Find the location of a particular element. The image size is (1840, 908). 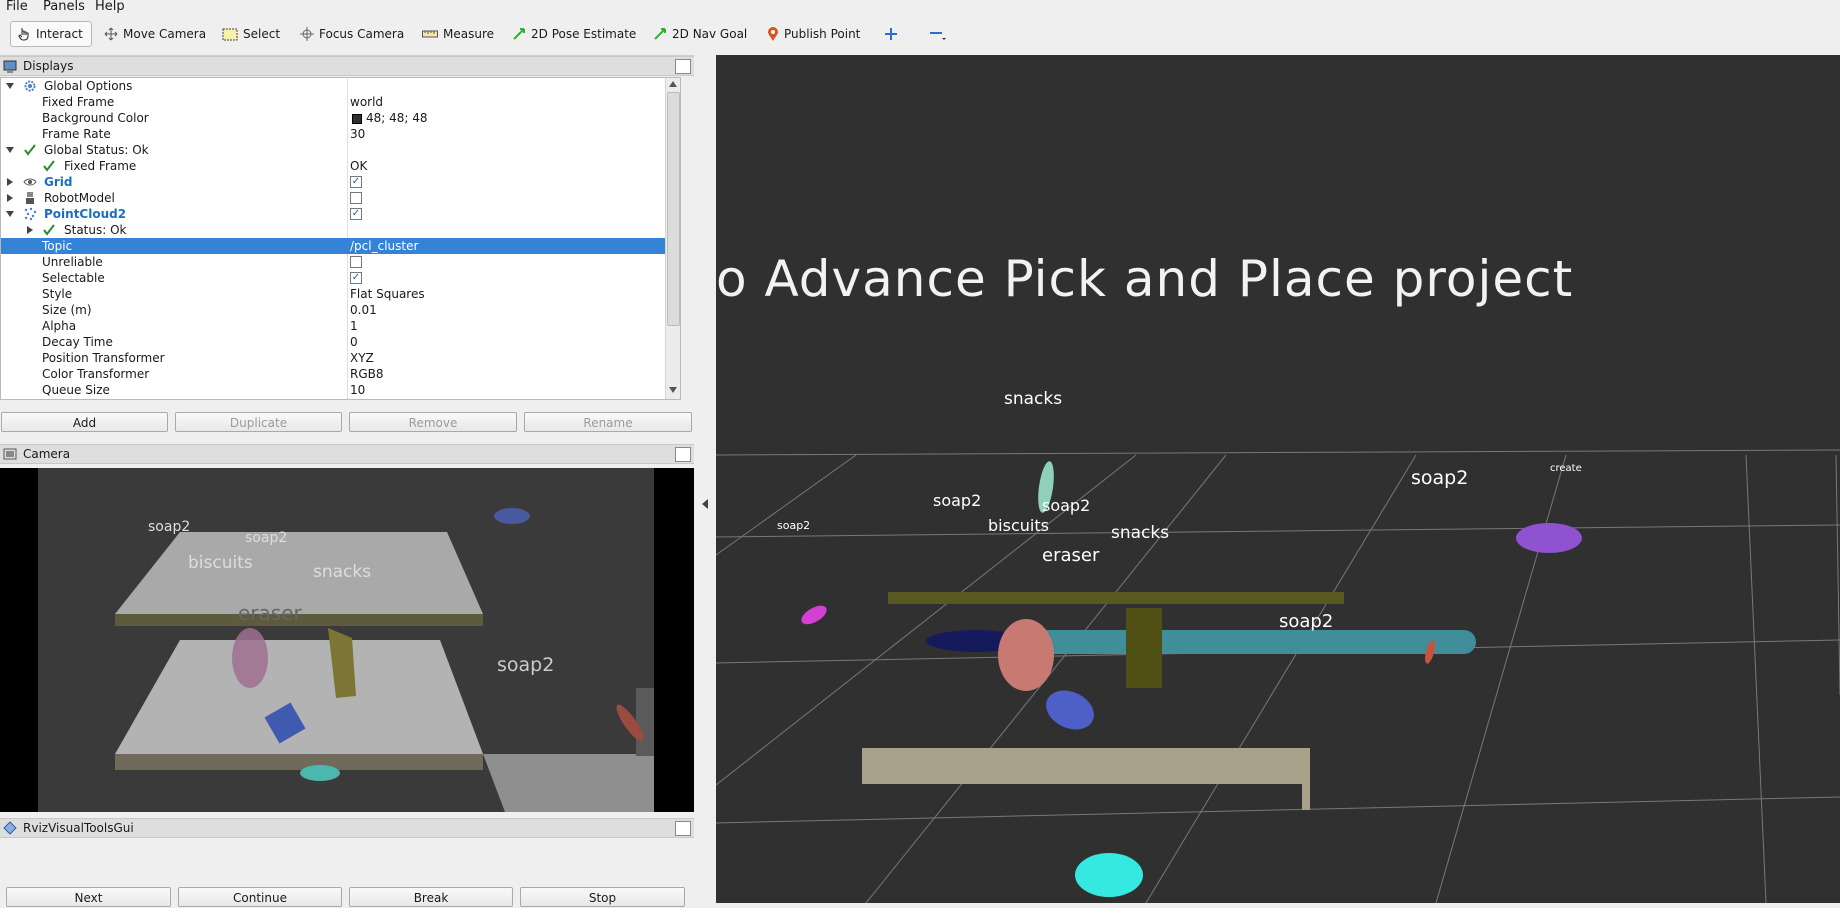

selectable-checkbox: ✓ is located at coordinates (356, 278).